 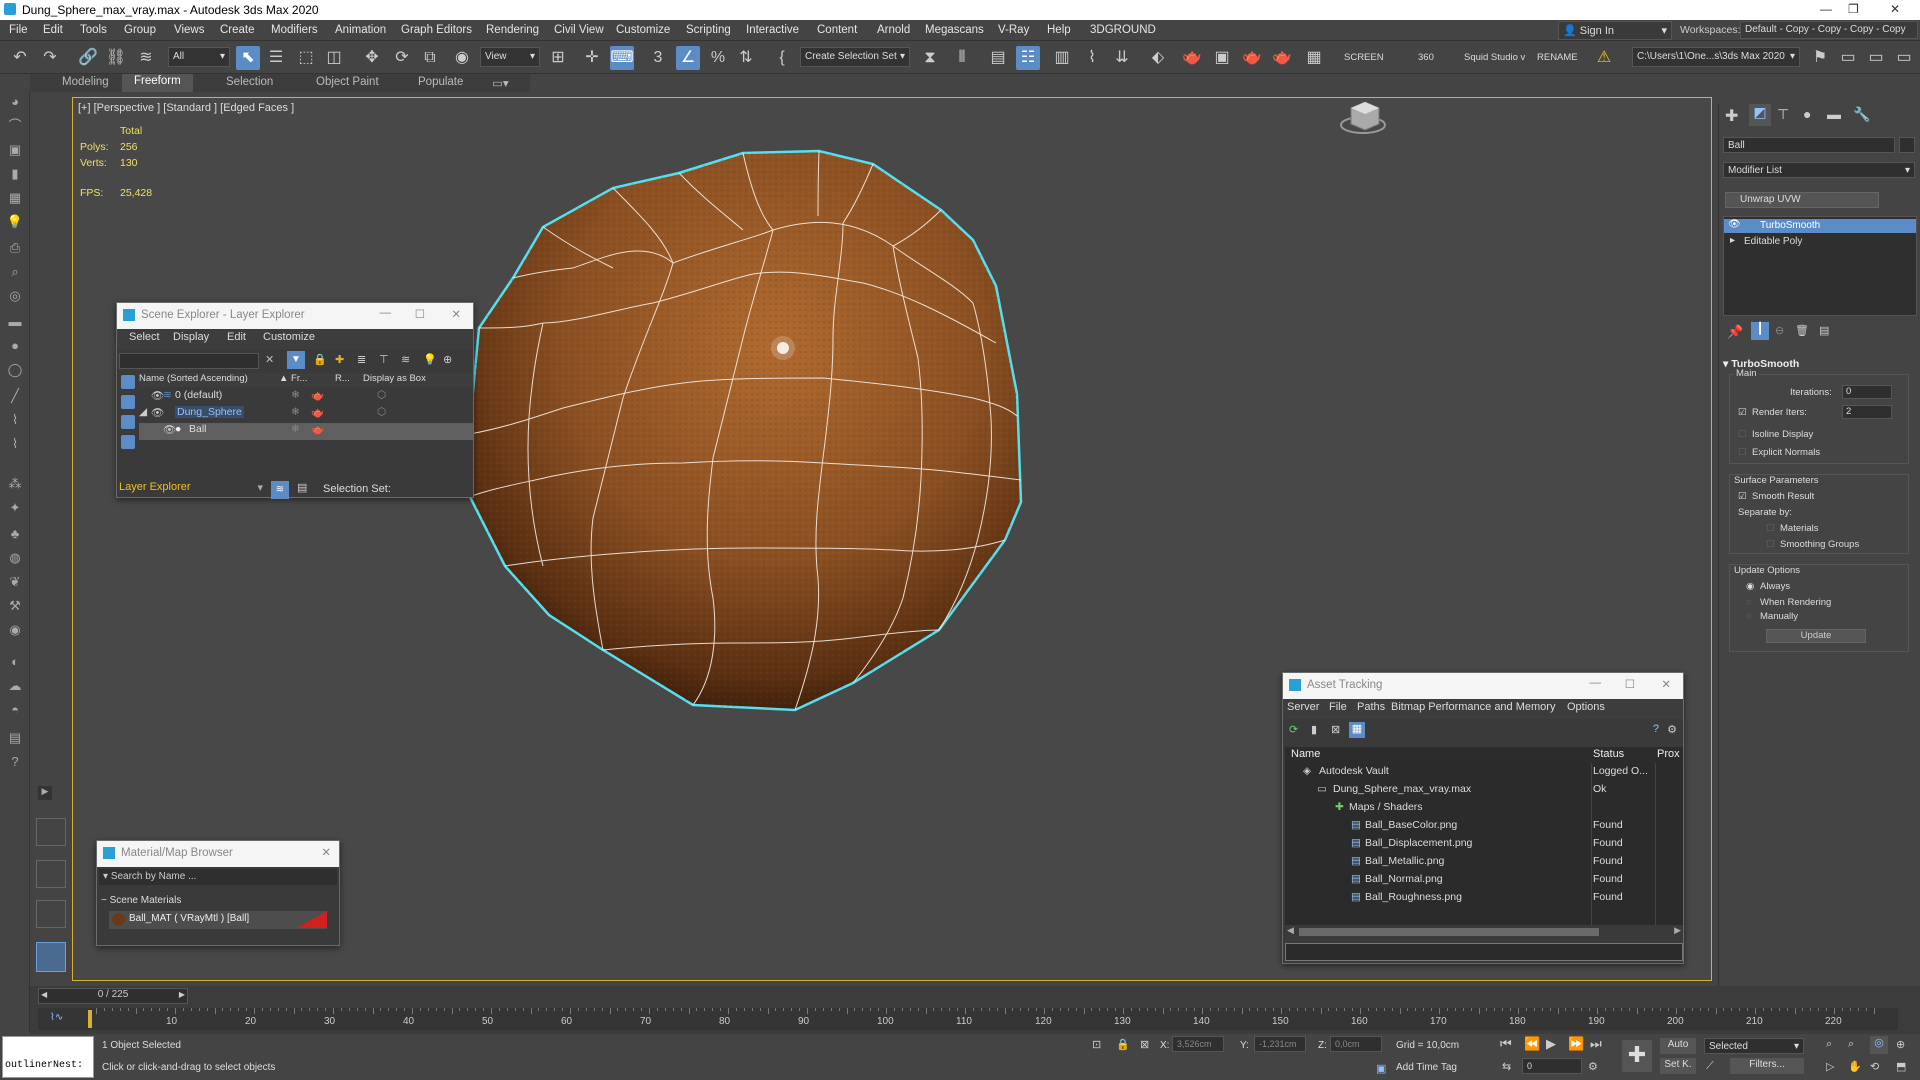 What do you see at coordinates (658, 58) in the screenshot?
I see `snaps-toggle-icon: 3` at bounding box center [658, 58].